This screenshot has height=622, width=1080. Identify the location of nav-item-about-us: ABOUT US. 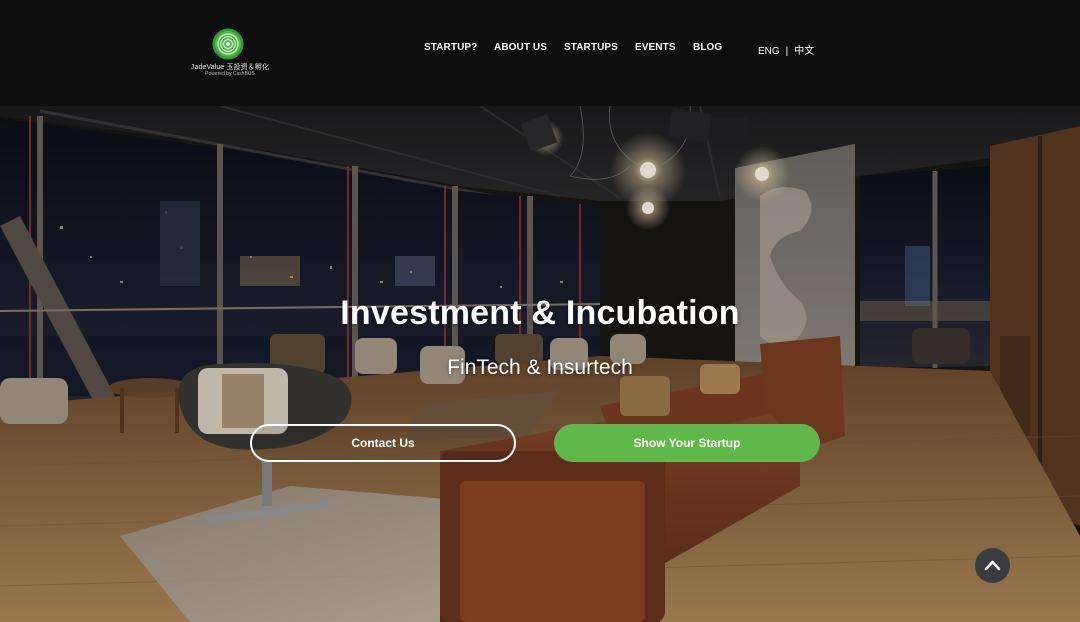
(520, 47).